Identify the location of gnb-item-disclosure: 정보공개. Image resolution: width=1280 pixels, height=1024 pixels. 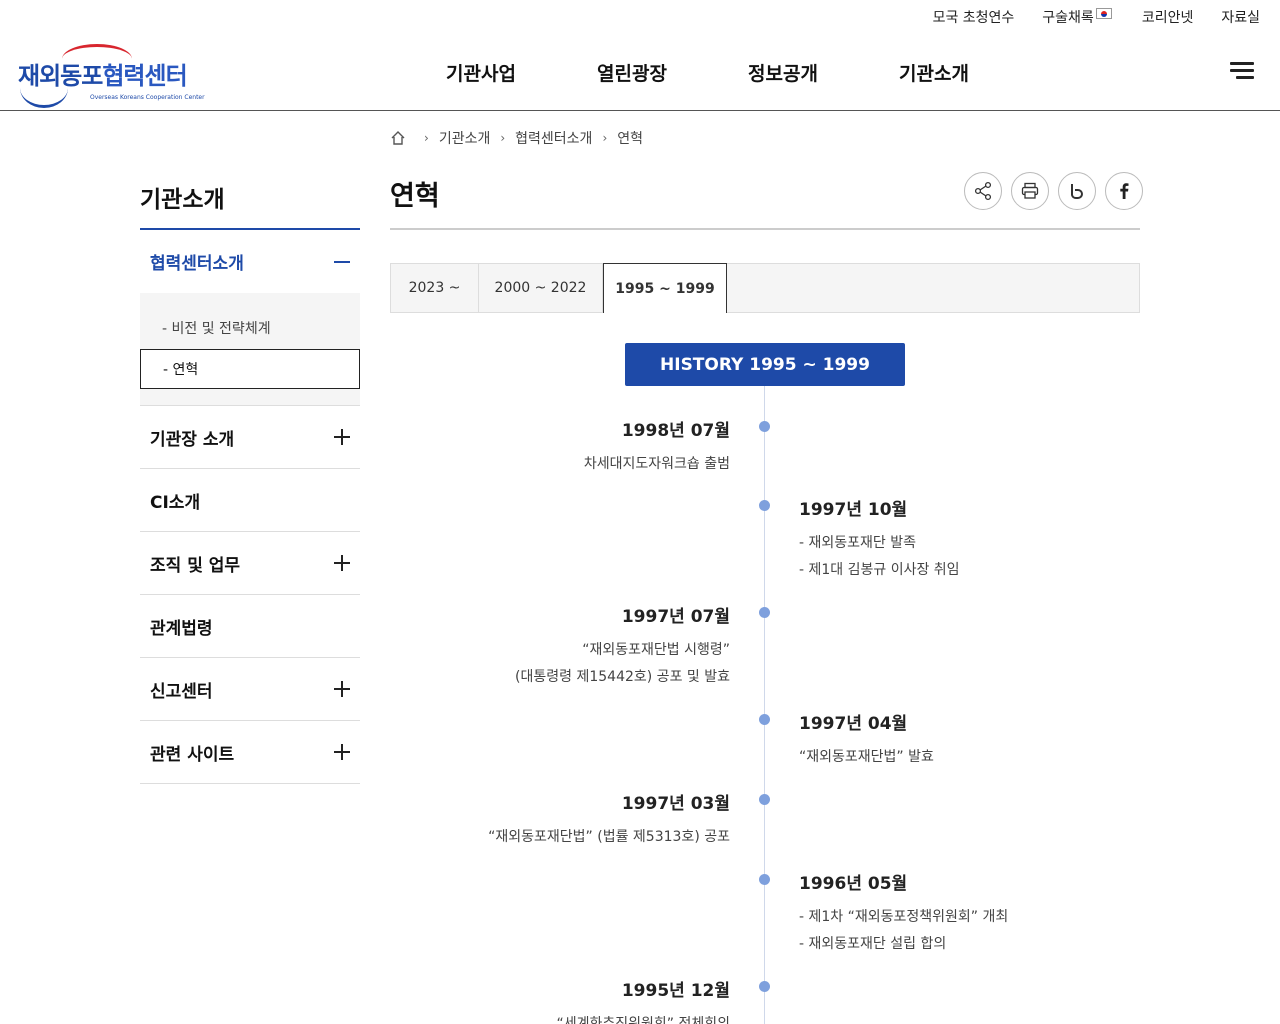
(823, 72).